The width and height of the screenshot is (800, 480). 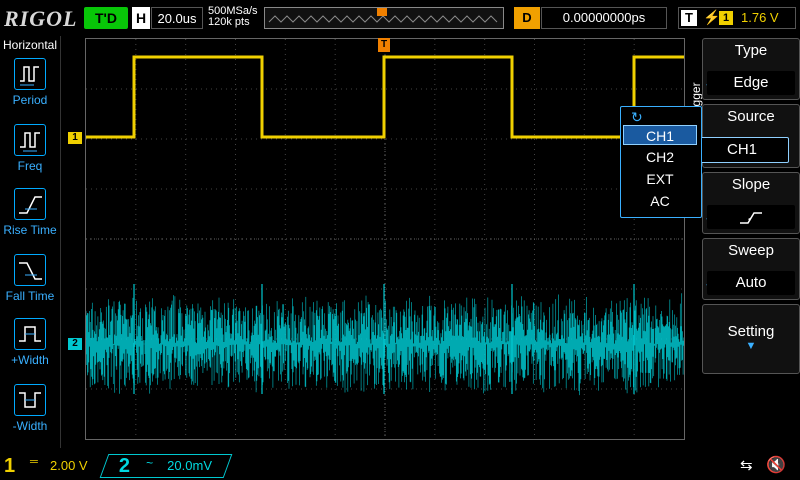 What do you see at coordinates (751, 346) in the screenshot?
I see `chevron-down-icon: ▼` at bounding box center [751, 346].